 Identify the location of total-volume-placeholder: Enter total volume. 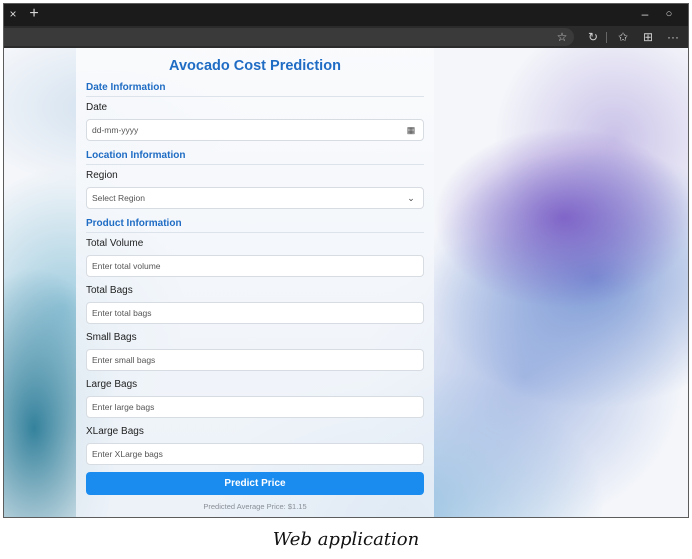
(126, 266).